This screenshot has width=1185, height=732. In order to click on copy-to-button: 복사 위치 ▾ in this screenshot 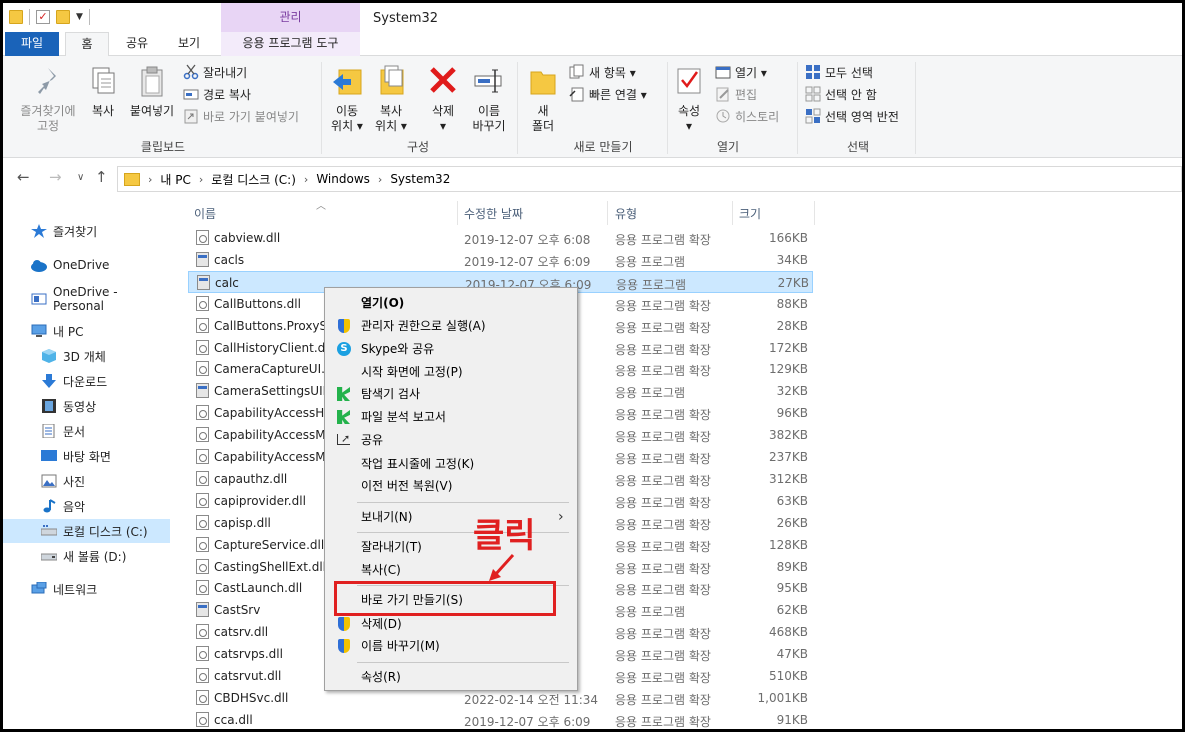, I will do `click(391, 99)`.